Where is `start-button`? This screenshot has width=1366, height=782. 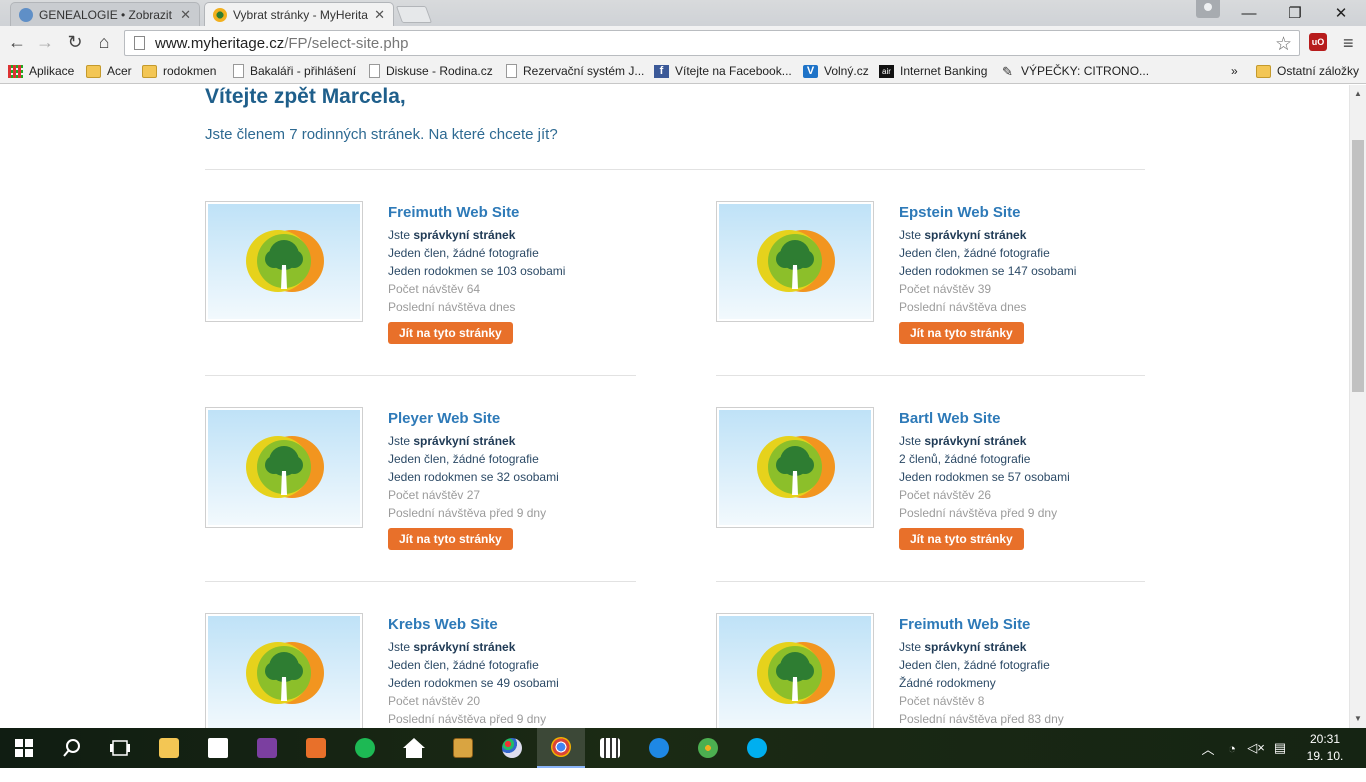
start-button is located at coordinates (24, 748).